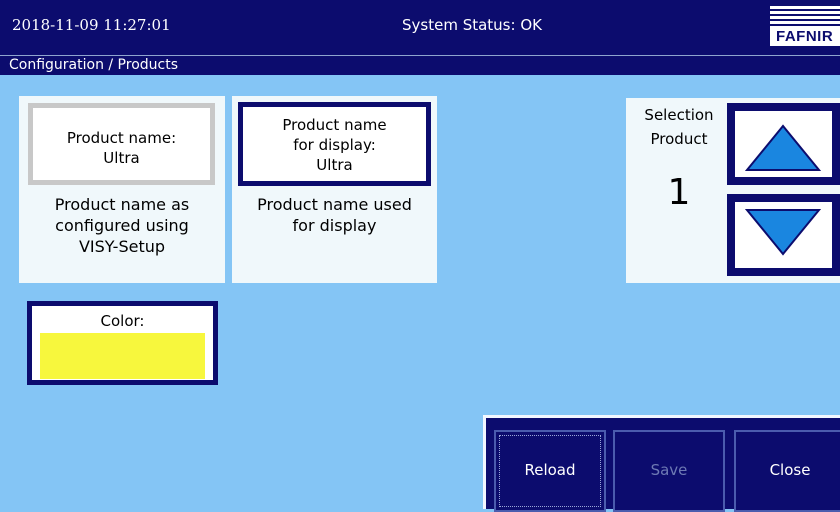  Describe the element at coordinates (783, 232) in the screenshot. I see `triangle-down-icon` at that location.